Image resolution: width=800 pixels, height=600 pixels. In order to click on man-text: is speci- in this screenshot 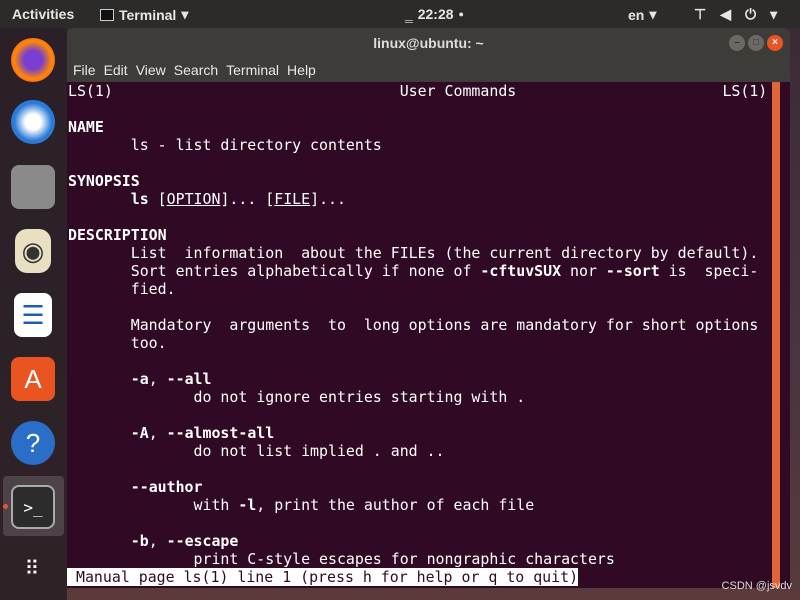, I will do `click(709, 271)`.